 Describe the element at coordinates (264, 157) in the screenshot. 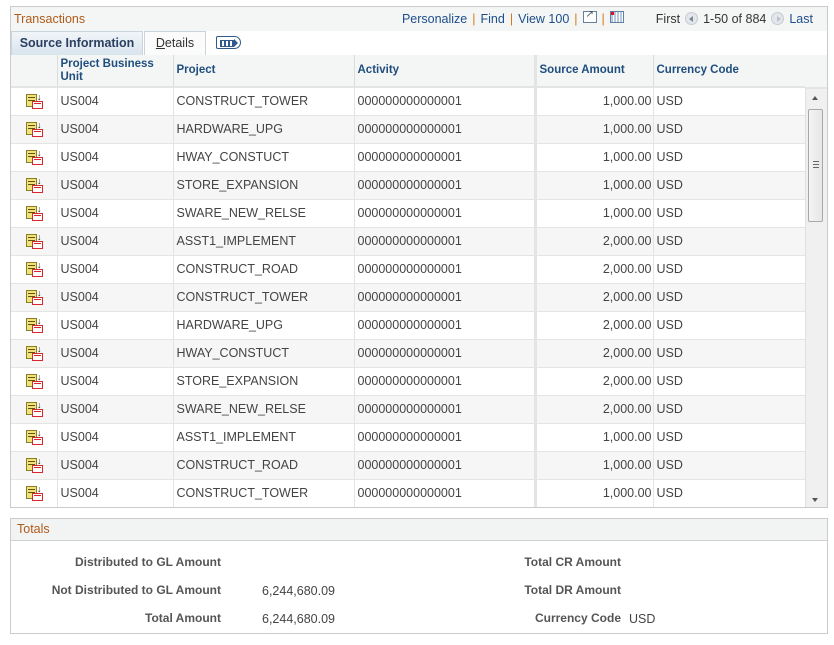

I see `project-cell: HWAY_CONSTUCT` at that location.